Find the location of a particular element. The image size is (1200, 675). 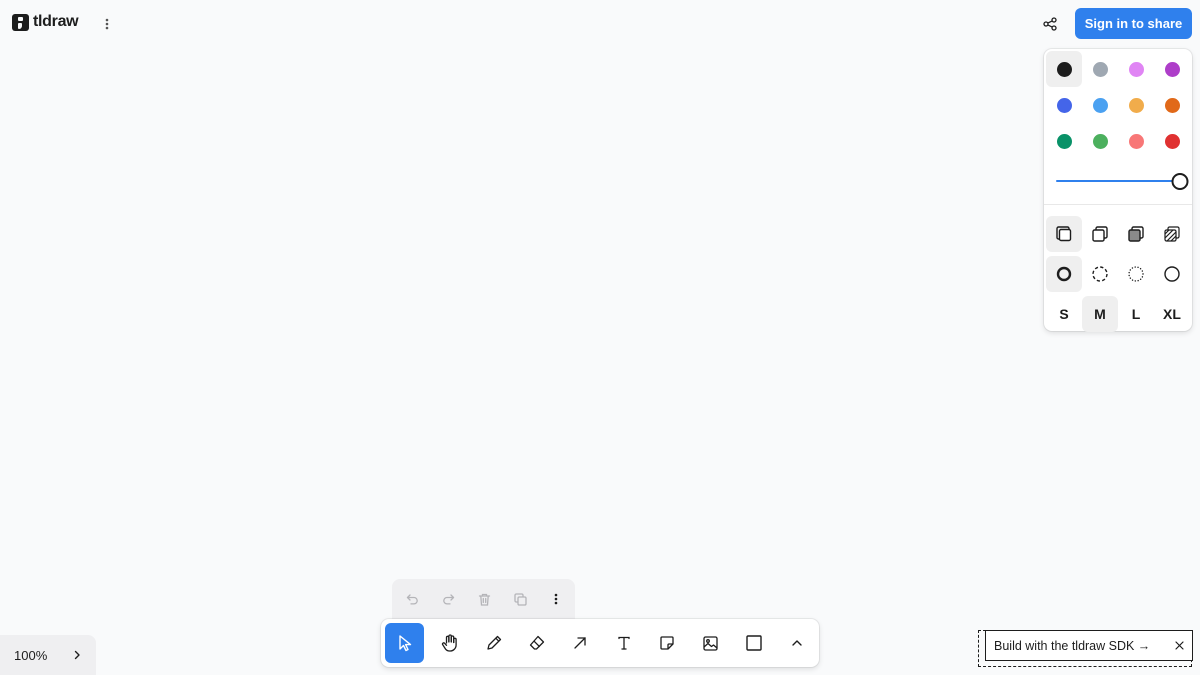

quick-actions-bar is located at coordinates (483, 599).